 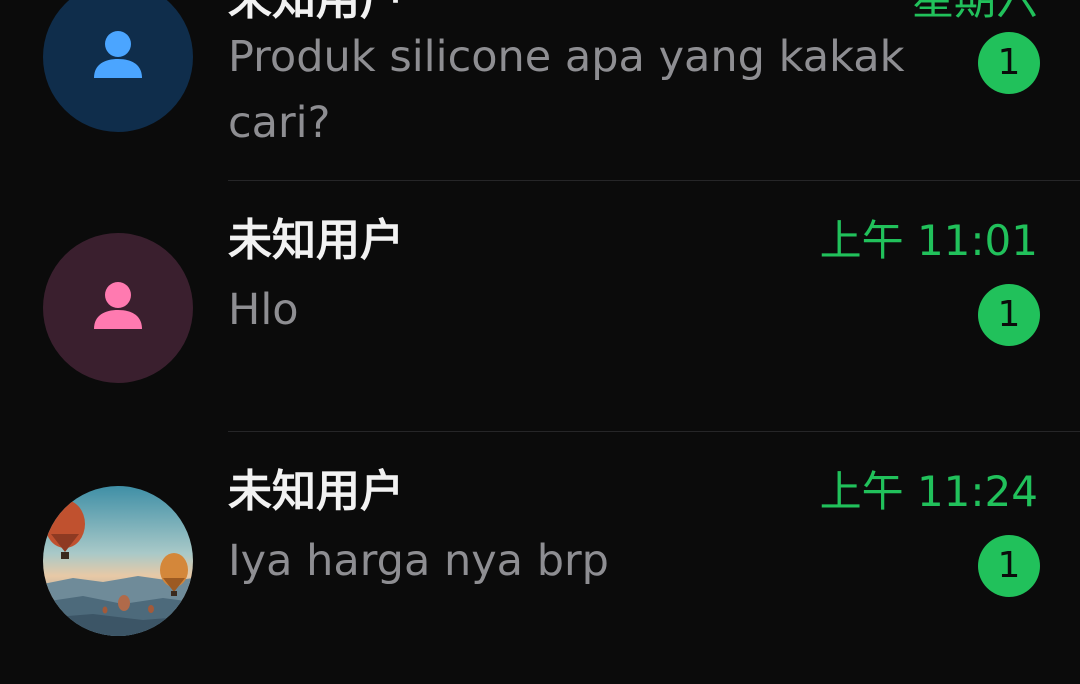 I want to click on message-time: 上午 11:01, so click(x=928, y=240).